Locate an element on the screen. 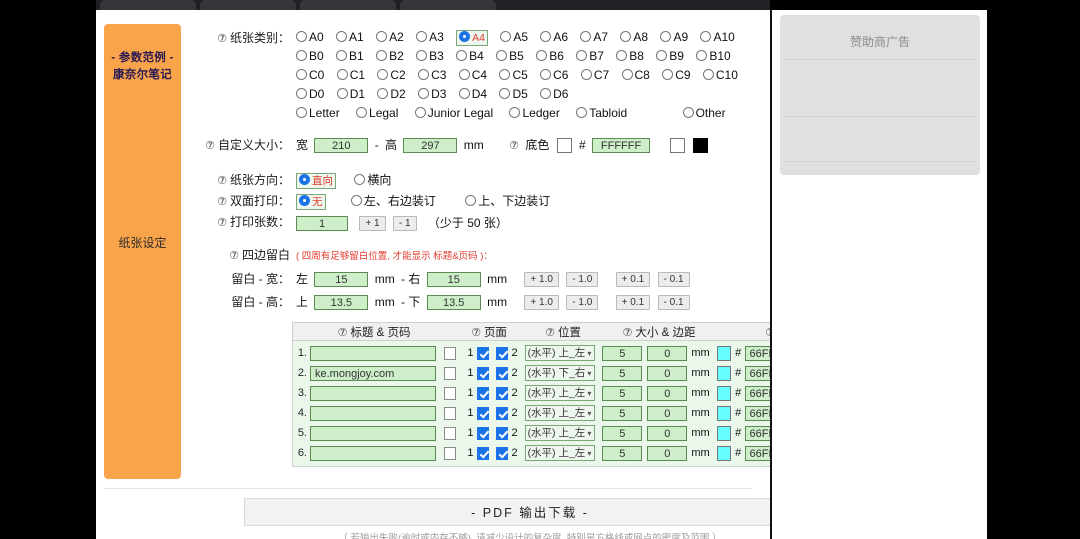 Image resolution: width=1080 pixels, height=539 pixels. height-input: 297 is located at coordinates (430, 146).